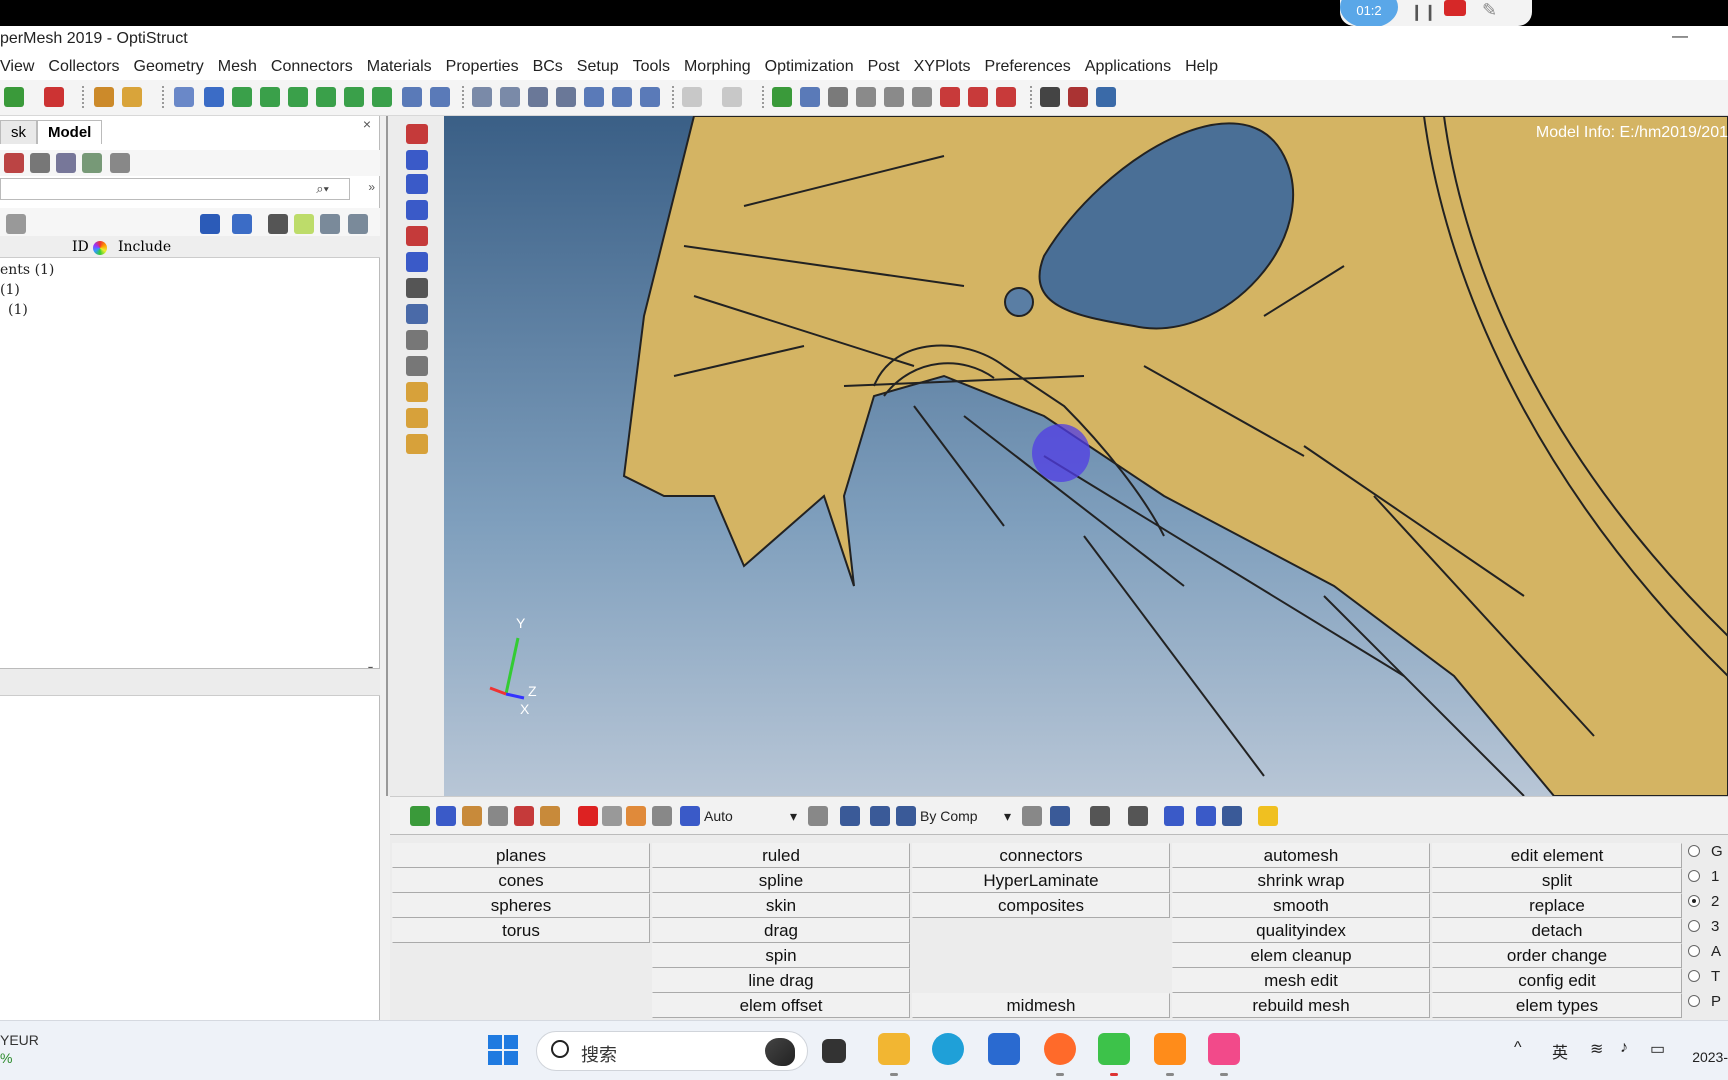  What do you see at coordinates (1705, 851) in the screenshot?
I see `radio-geom: G` at bounding box center [1705, 851].